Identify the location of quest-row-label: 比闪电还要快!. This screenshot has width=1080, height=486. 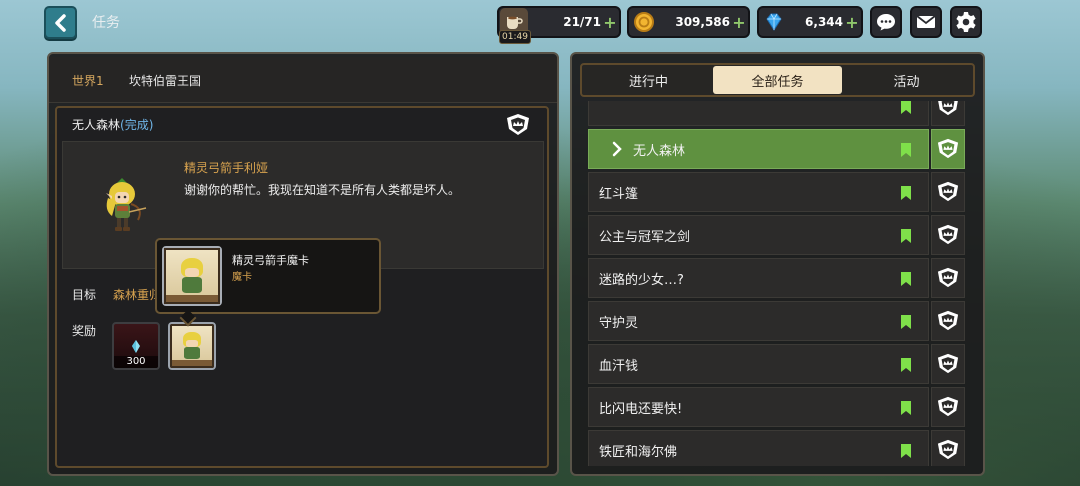
(641, 409).